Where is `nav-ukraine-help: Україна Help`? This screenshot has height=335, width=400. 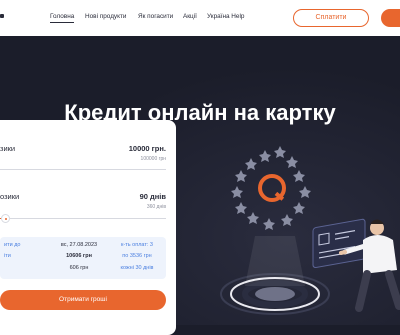
nav-ukraine-help: Україна Help is located at coordinates (225, 16).